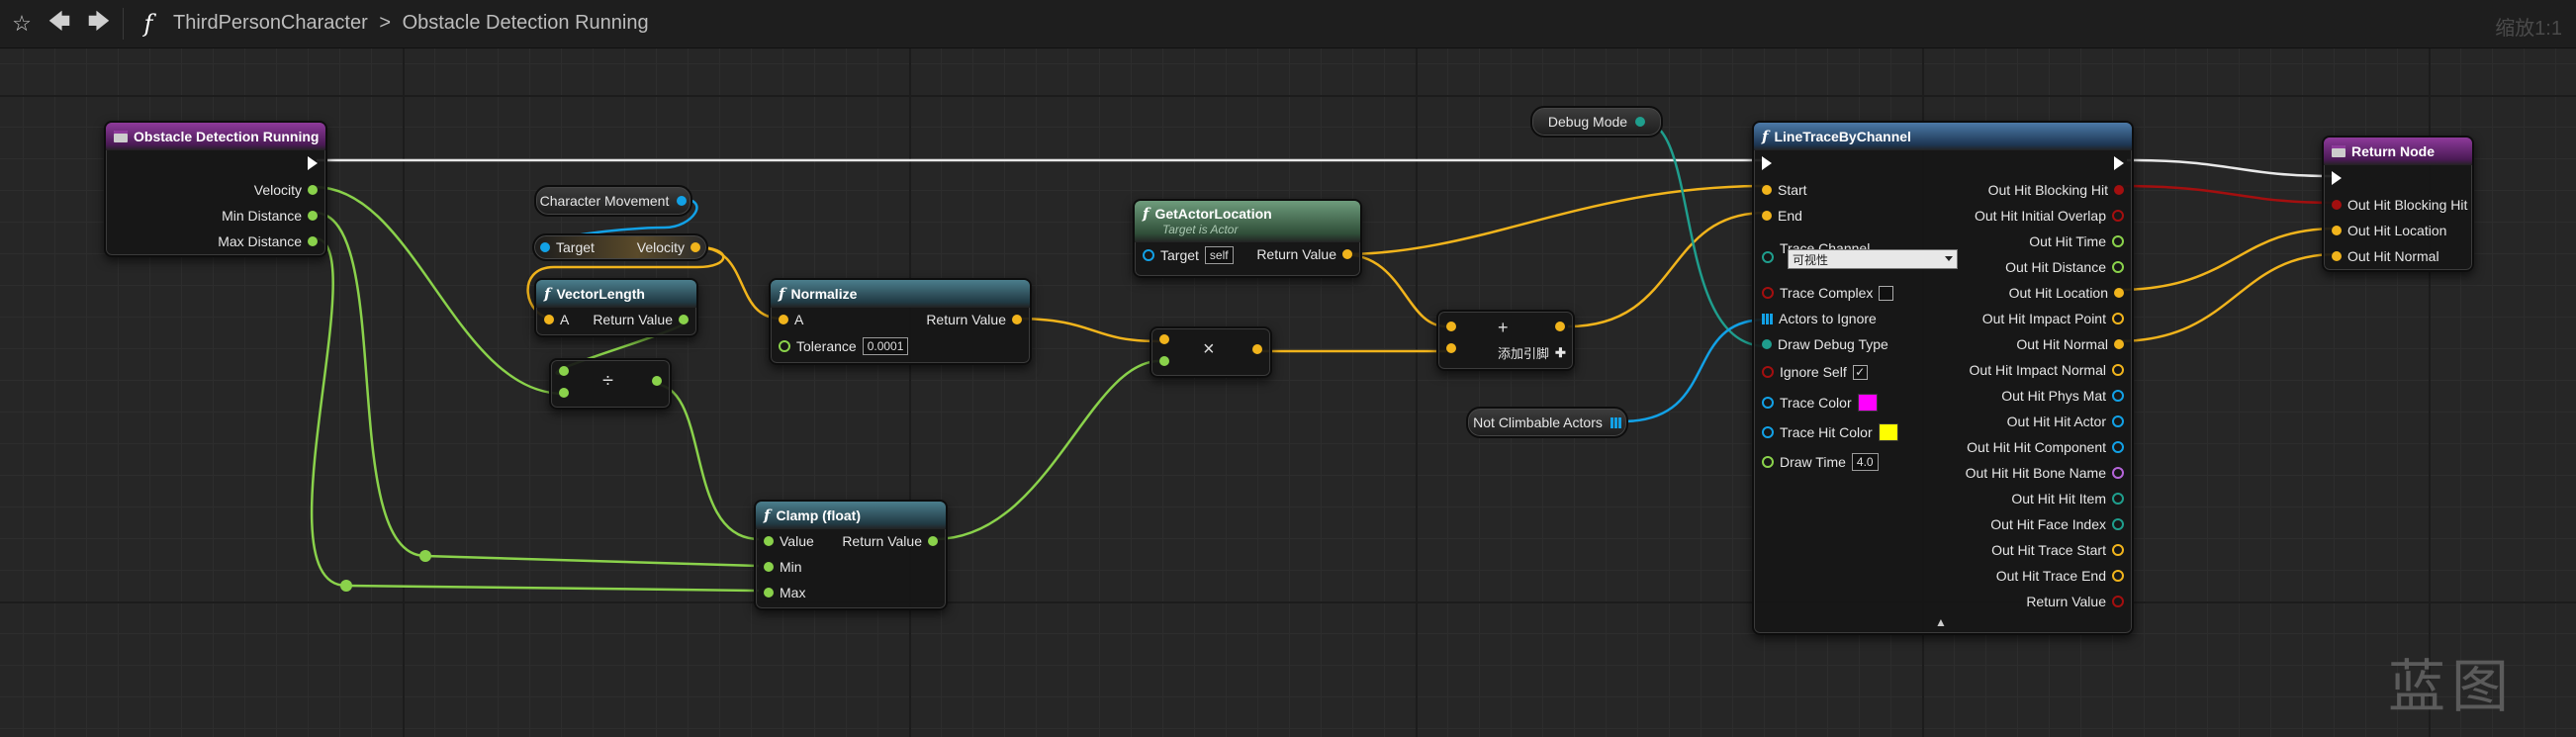 This screenshot has height=737, width=2576. Describe the element at coordinates (844, 346) in the screenshot. I see `pin-tolerance: Tolerance 0.0001` at that location.